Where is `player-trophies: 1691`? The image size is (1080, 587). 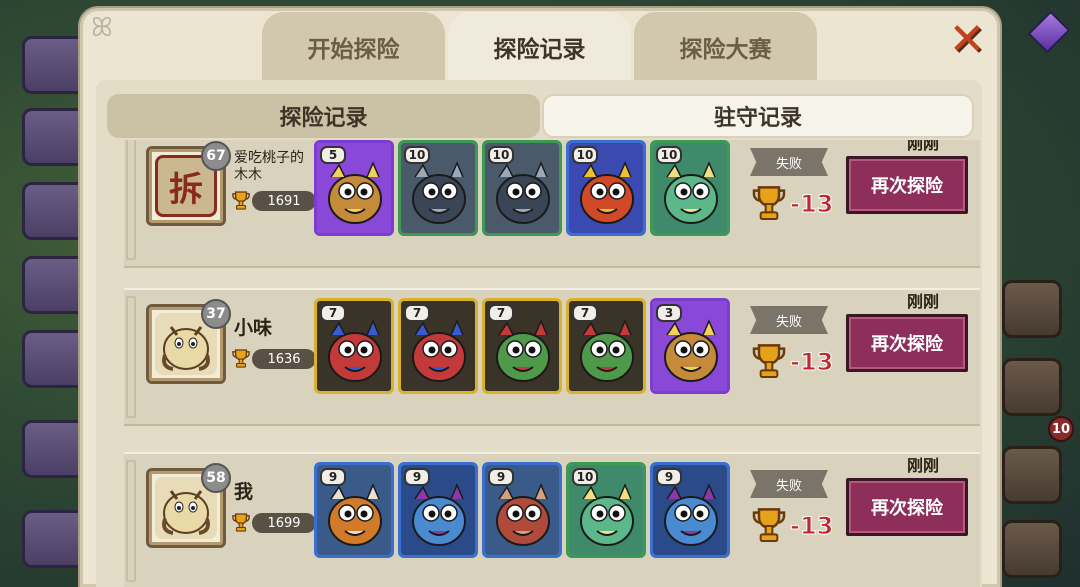
player-trophies: 1691 is located at coordinates (274, 201).